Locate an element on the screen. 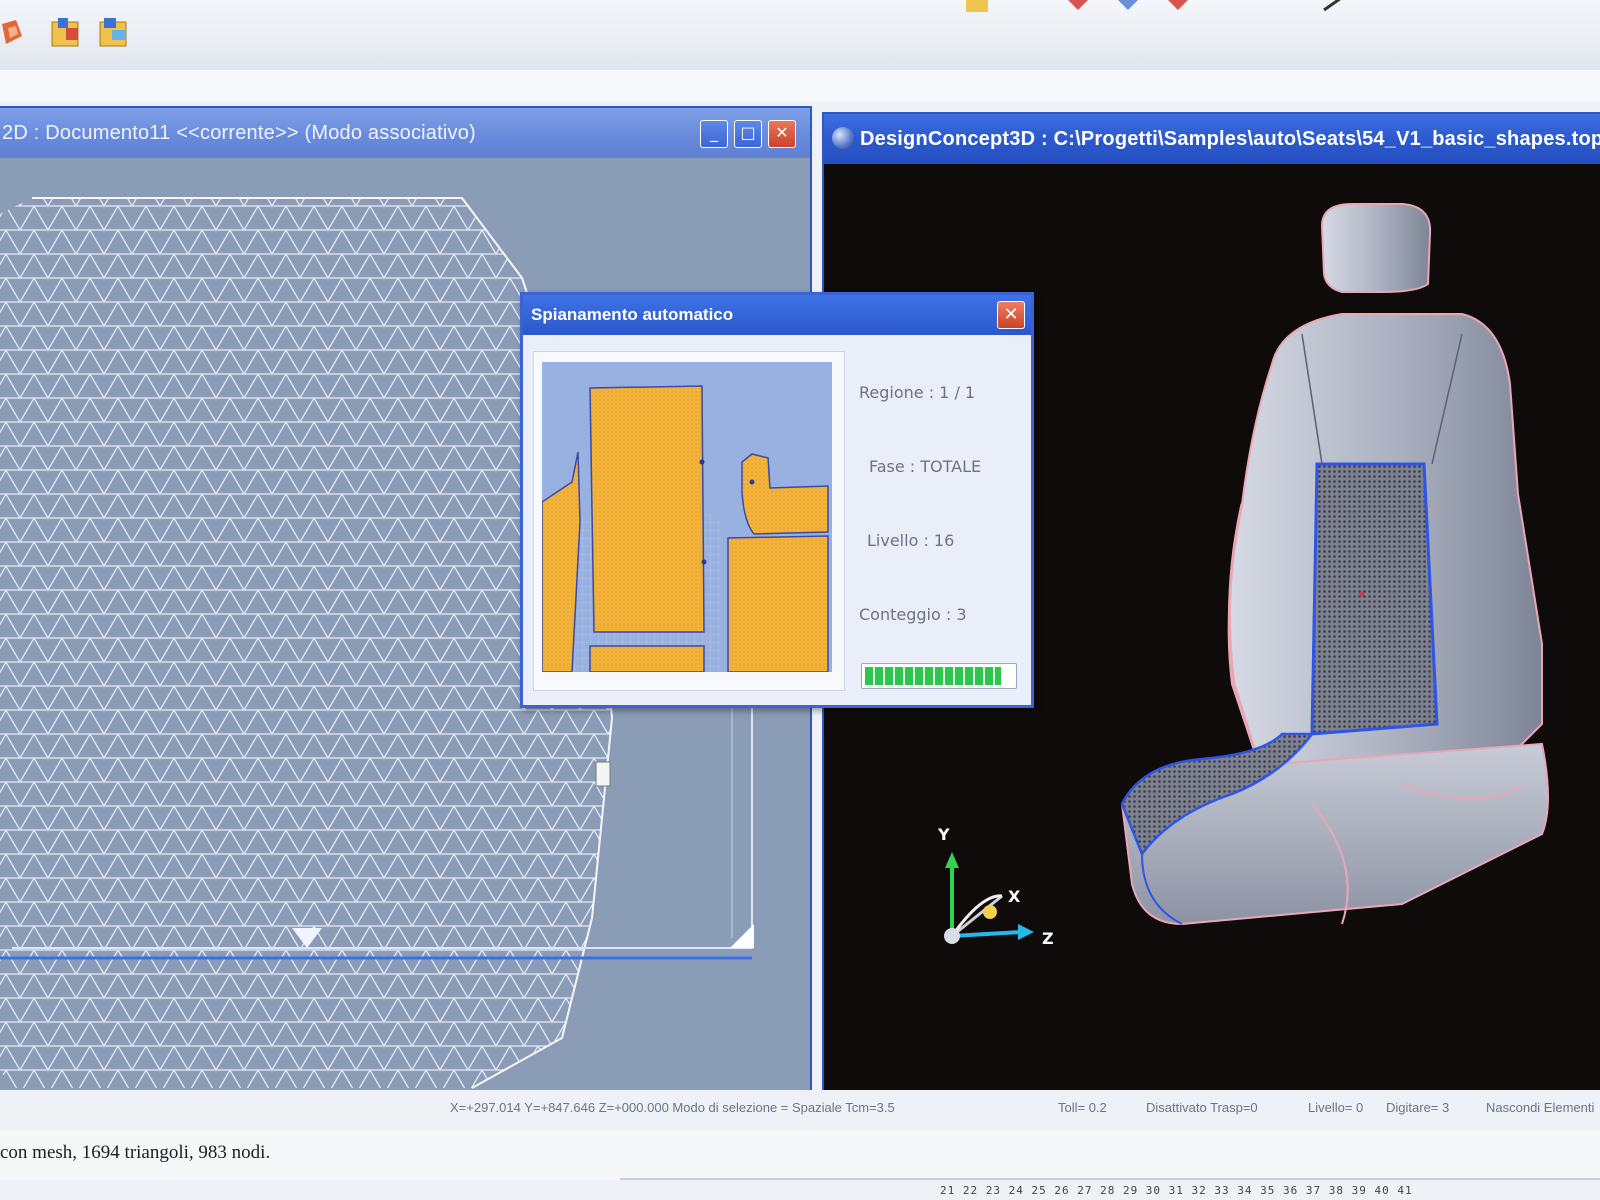 The width and height of the screenshot is (1600, 1200). flattening-preview is located at coordinates (689, 521).